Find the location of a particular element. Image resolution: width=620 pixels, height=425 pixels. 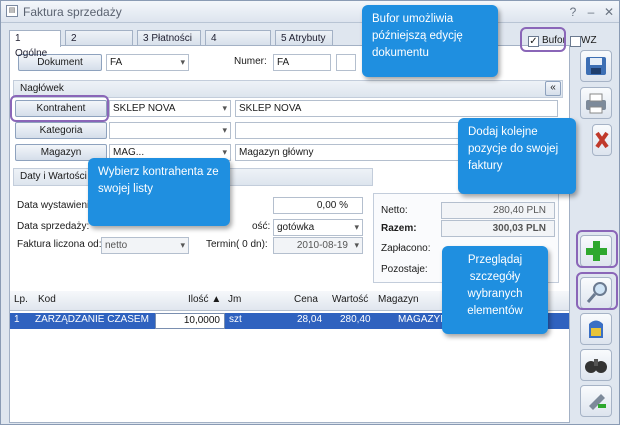

scanner-button is located at coordinates (596, 401).